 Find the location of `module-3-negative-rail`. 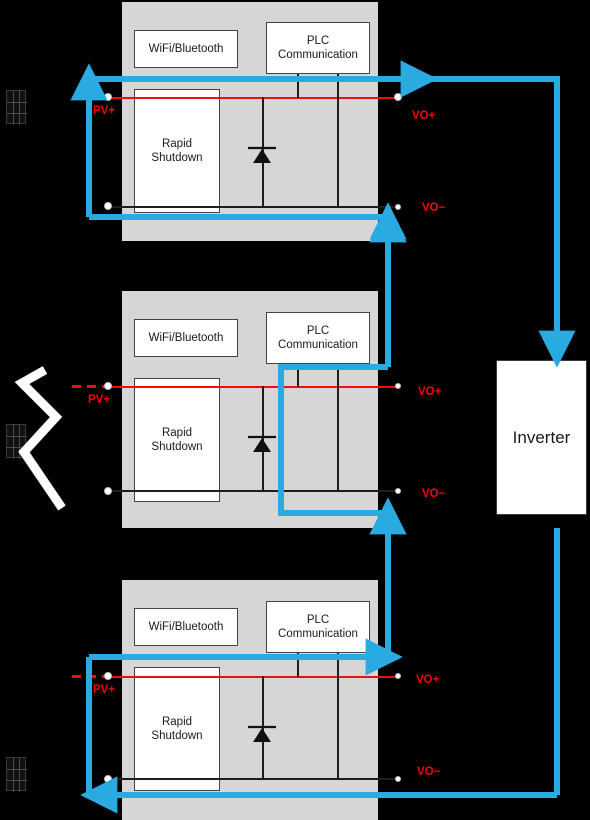

module-3-negative-rail is located at coordinates (253, 779).